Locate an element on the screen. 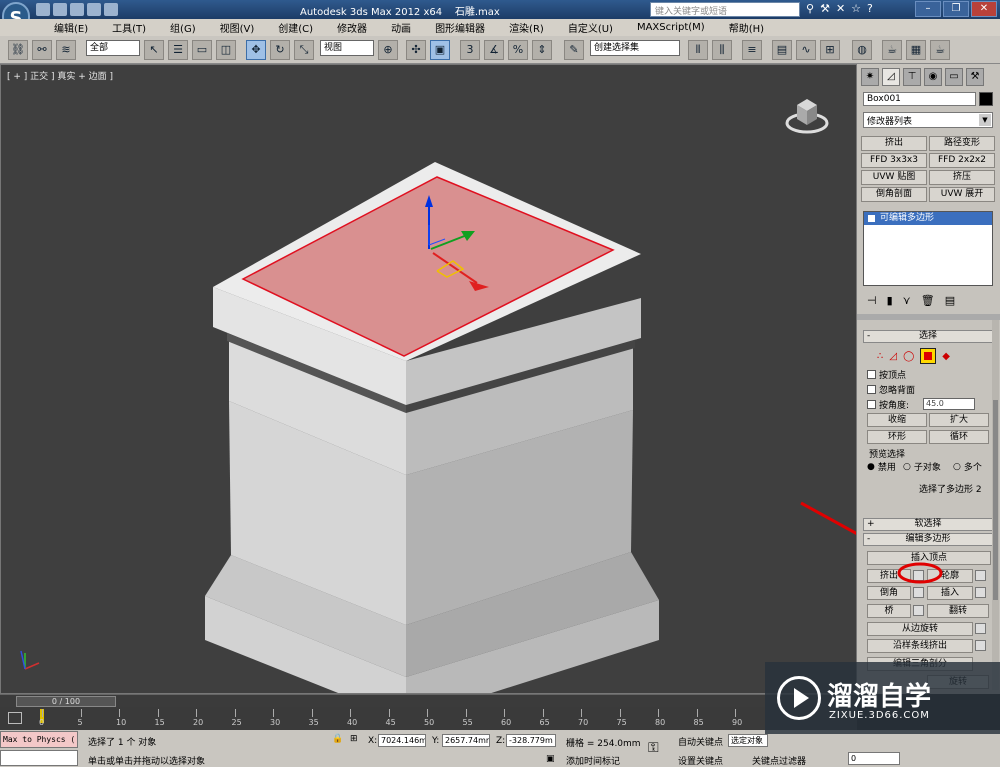  named-selection-dropdown: 创建选择集 is located at coordinates (635, 48).